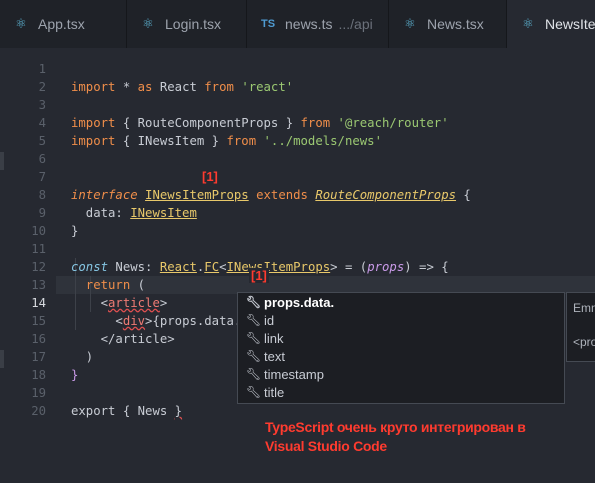 Image resolution: width=595 pixels, height=483 pixels. What do you see at coordinates (274, 356) in the screenshot?
I see `suggestion-label: text` at bounding box center [274, 356].